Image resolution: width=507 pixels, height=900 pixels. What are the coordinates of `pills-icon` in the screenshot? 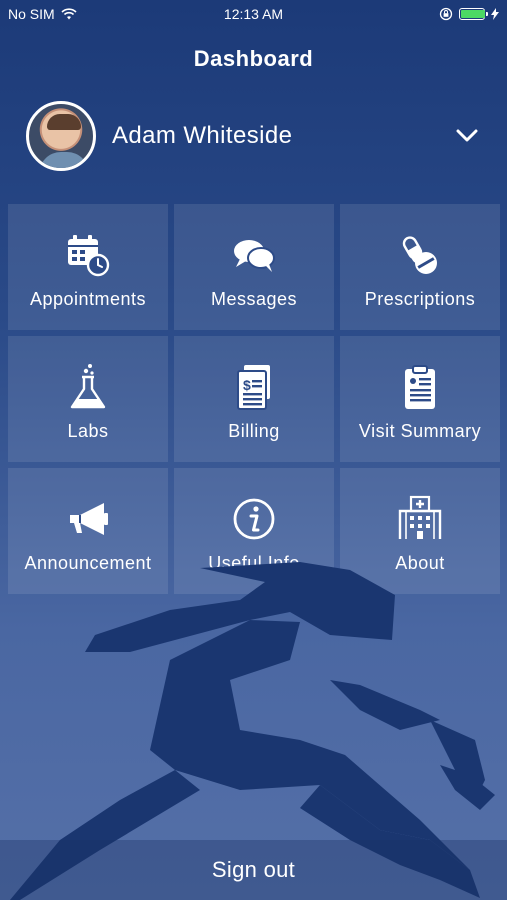 It's located at (419, 254).